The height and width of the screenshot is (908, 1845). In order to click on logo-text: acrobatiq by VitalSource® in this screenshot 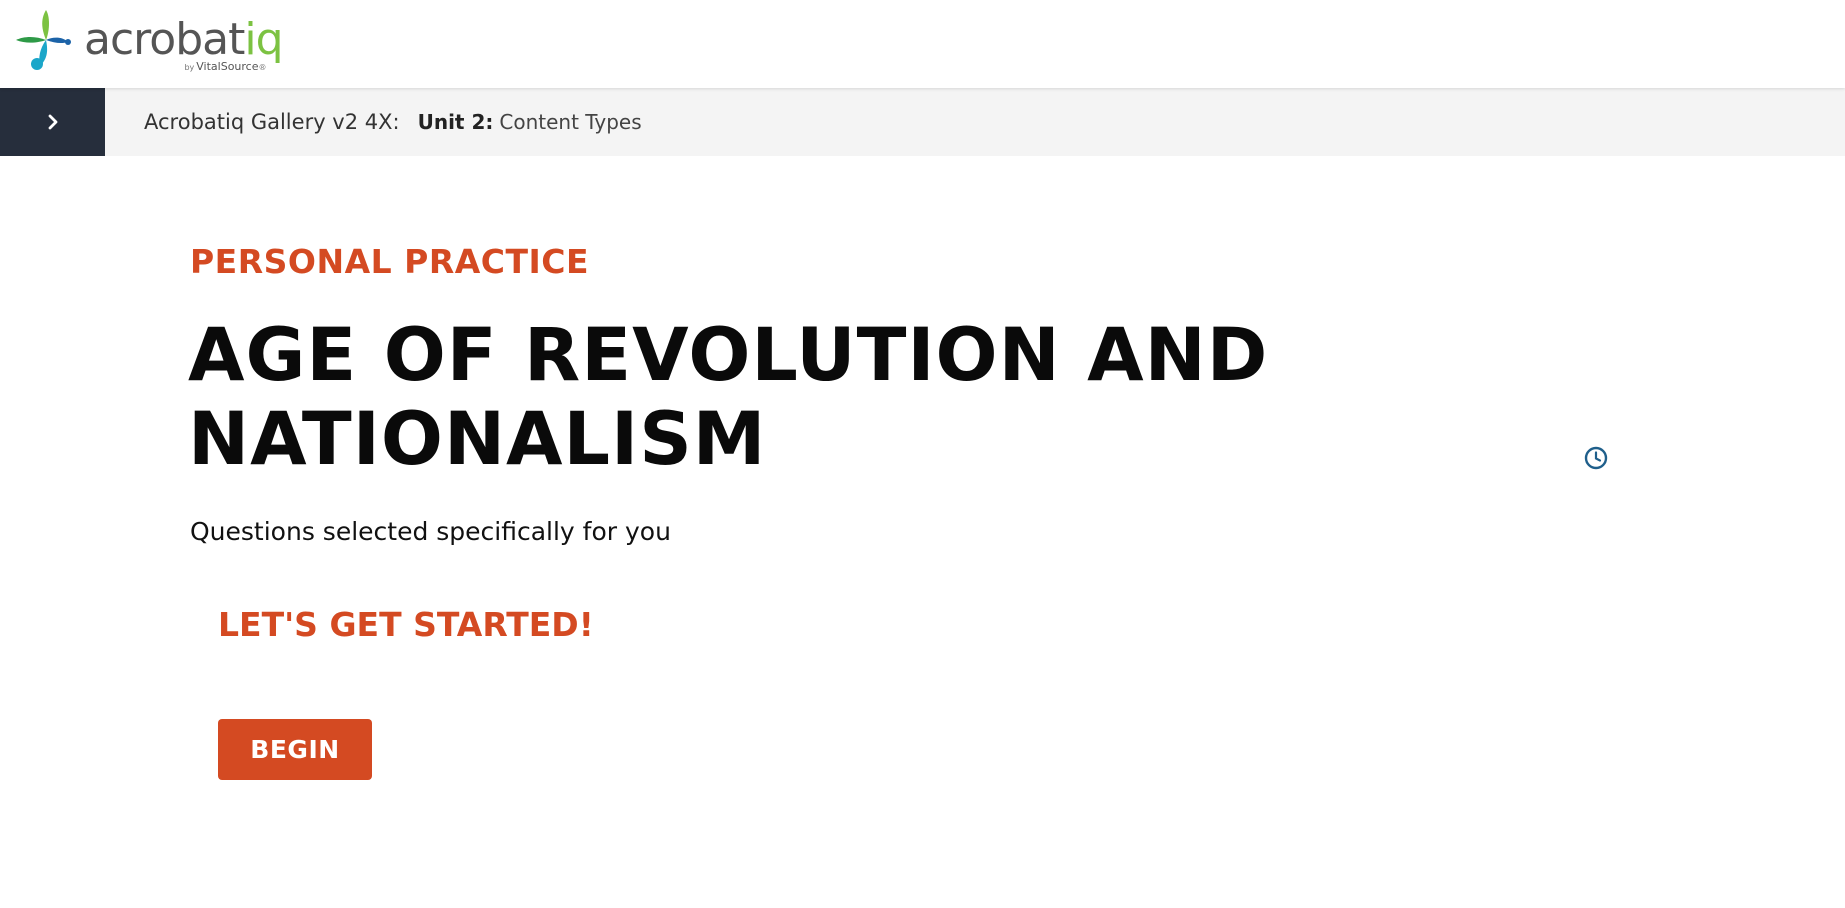, I will do `click(184, 40)`.